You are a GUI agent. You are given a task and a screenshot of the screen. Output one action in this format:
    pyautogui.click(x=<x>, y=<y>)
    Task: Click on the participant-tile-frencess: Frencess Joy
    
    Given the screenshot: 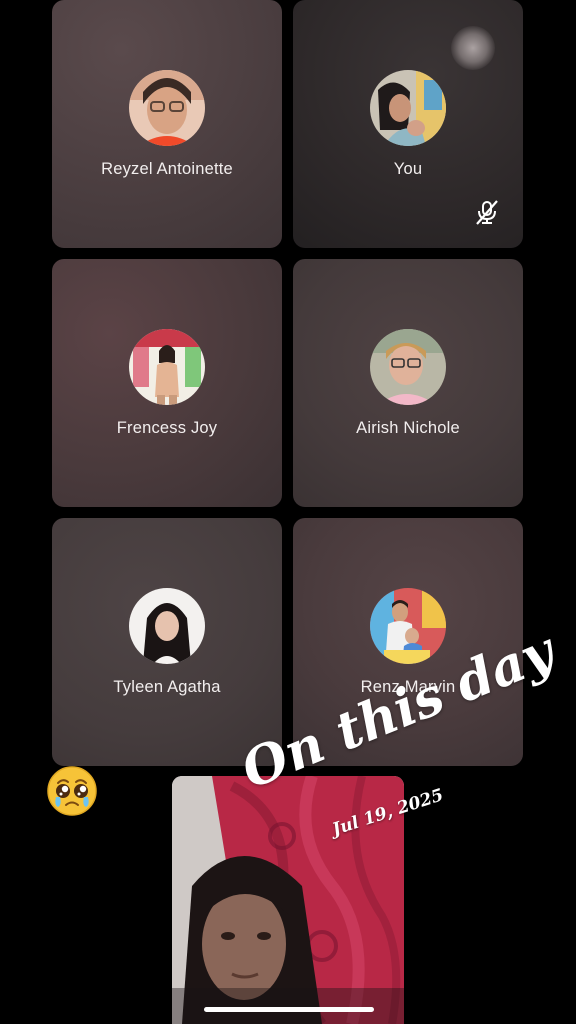 What is the action you would take?
    pyautogui.click(x=167, y=383)
    